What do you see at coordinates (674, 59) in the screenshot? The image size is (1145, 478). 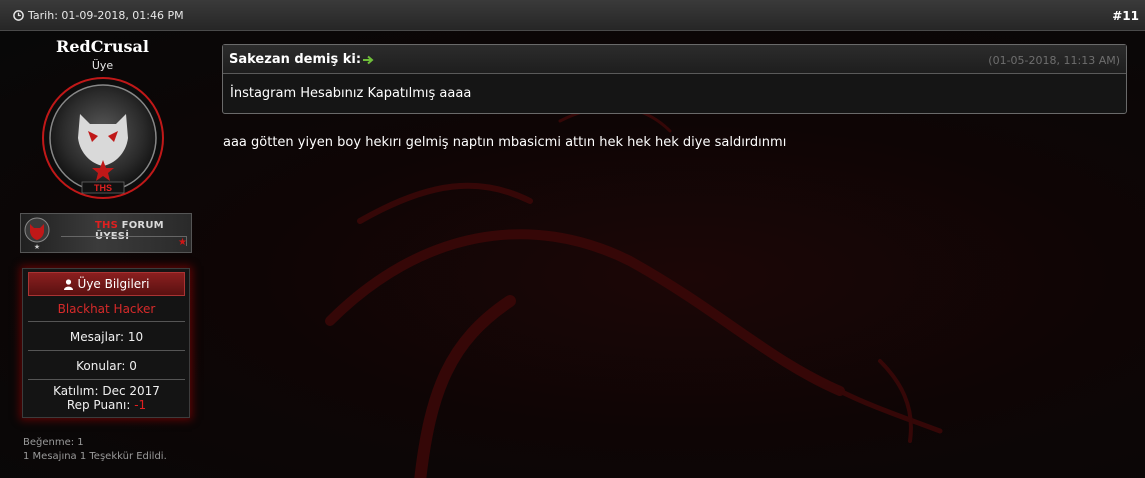 I see `quote-header: Sakezan demiş ki: (01-05-2018, 11:13 AM)` at bounding box center [674, 59].